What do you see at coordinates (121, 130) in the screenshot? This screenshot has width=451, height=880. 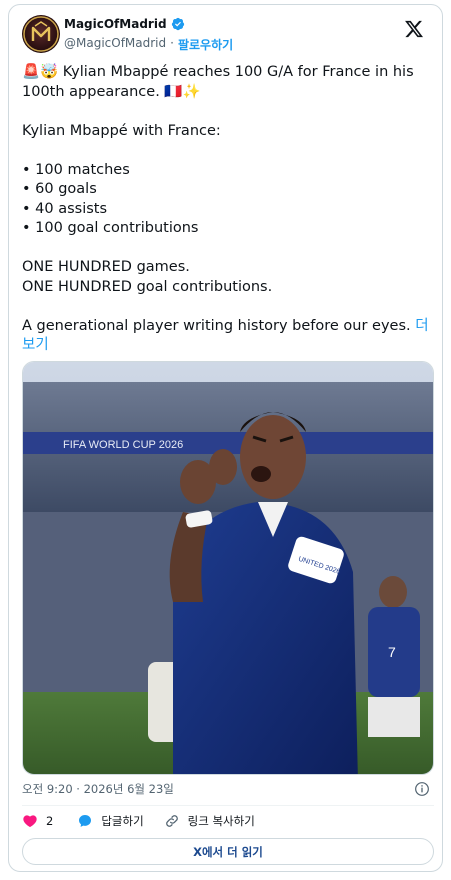 I see `tweet-line: Kylian Mbappé with France:` at bounding box center [121, 130].